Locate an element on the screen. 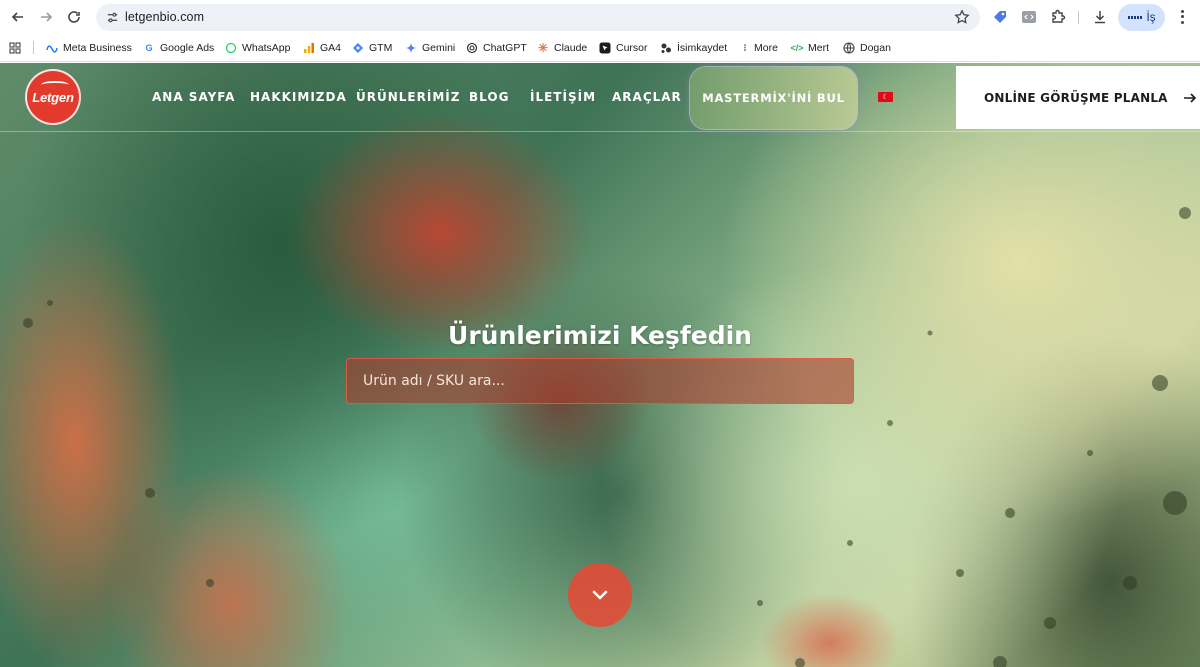 The image size is (1200, 667). tr-flag-icon: ☾ is located at coordinates (885, 97).